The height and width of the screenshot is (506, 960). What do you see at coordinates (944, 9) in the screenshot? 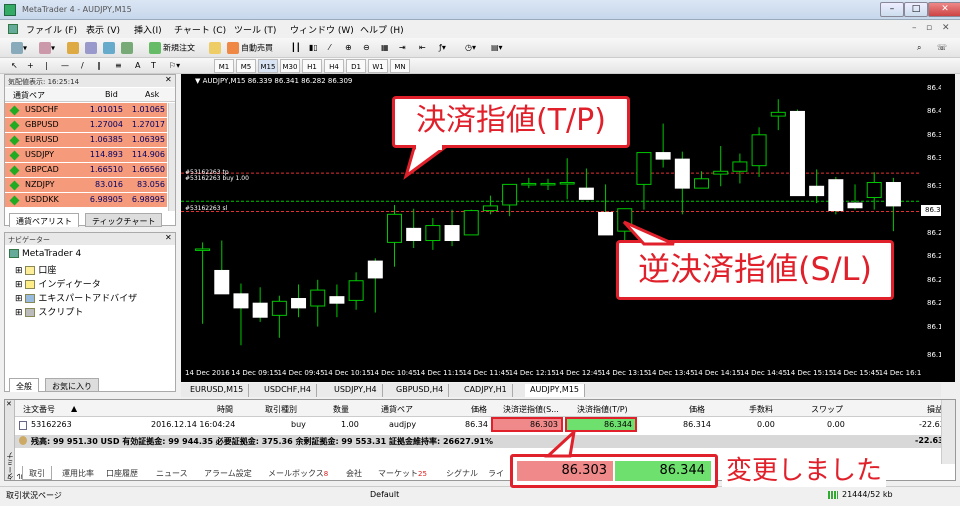
I see `close-button: ✕` at bounding box center [944, 9].